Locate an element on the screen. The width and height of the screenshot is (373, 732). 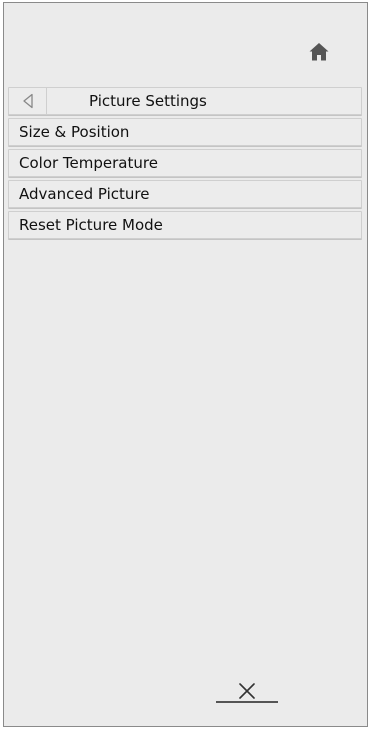
close-icon is located at coordinates (247, 691).